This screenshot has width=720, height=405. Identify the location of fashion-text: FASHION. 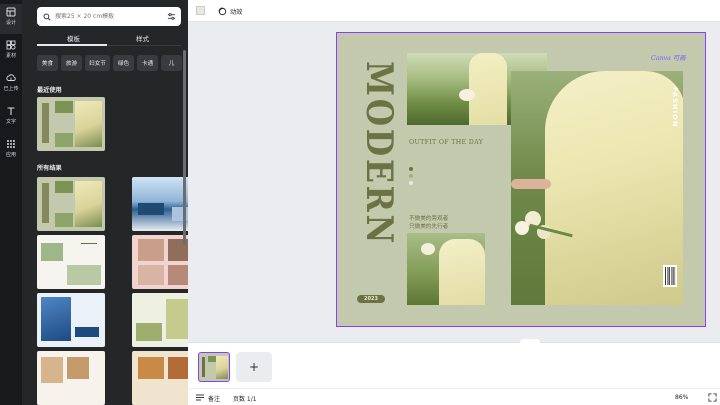
(675, 107).